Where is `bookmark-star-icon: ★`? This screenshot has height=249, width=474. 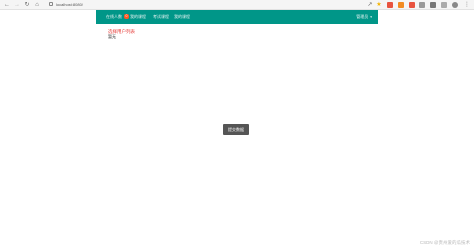
bookmark-star-icon: ★ is located at coordinates (379, 5).